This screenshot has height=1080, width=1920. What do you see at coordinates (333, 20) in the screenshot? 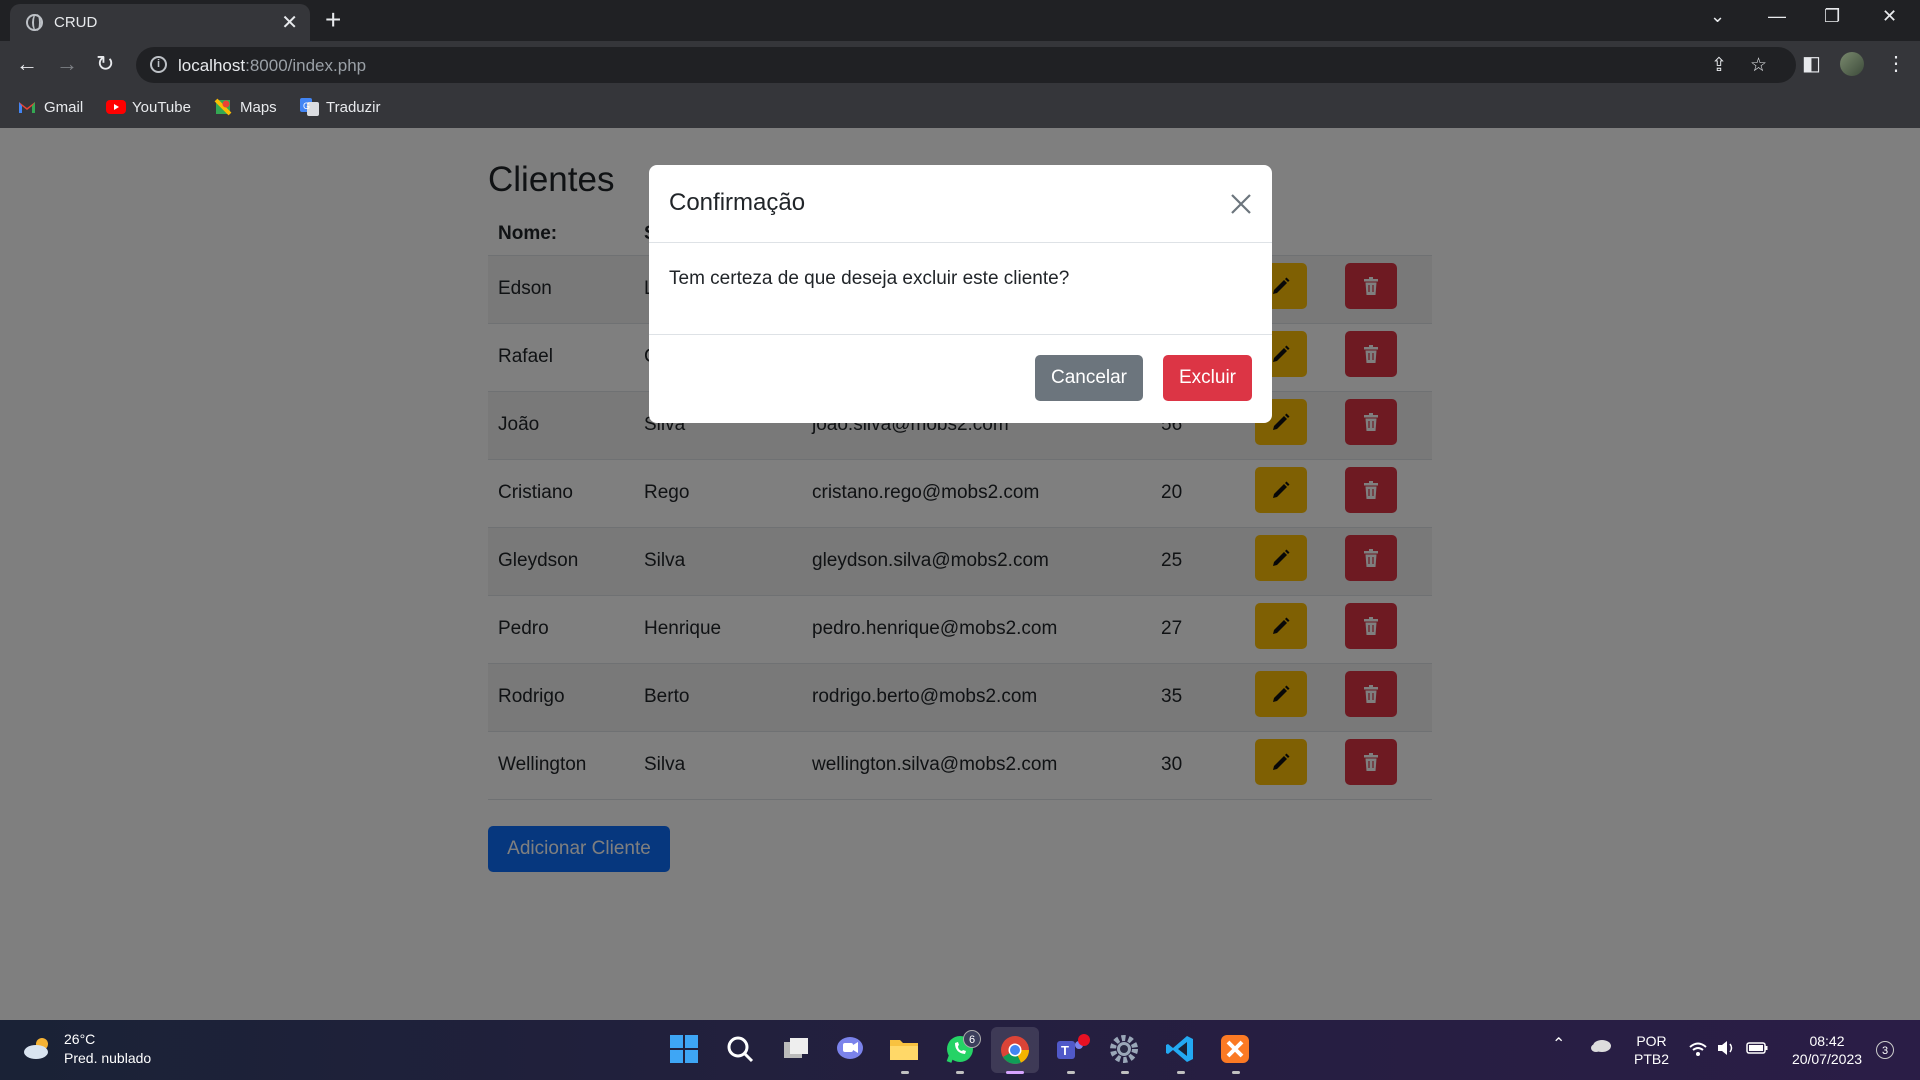
I see `new-tab-button: +` at bounding box center [333, 20].